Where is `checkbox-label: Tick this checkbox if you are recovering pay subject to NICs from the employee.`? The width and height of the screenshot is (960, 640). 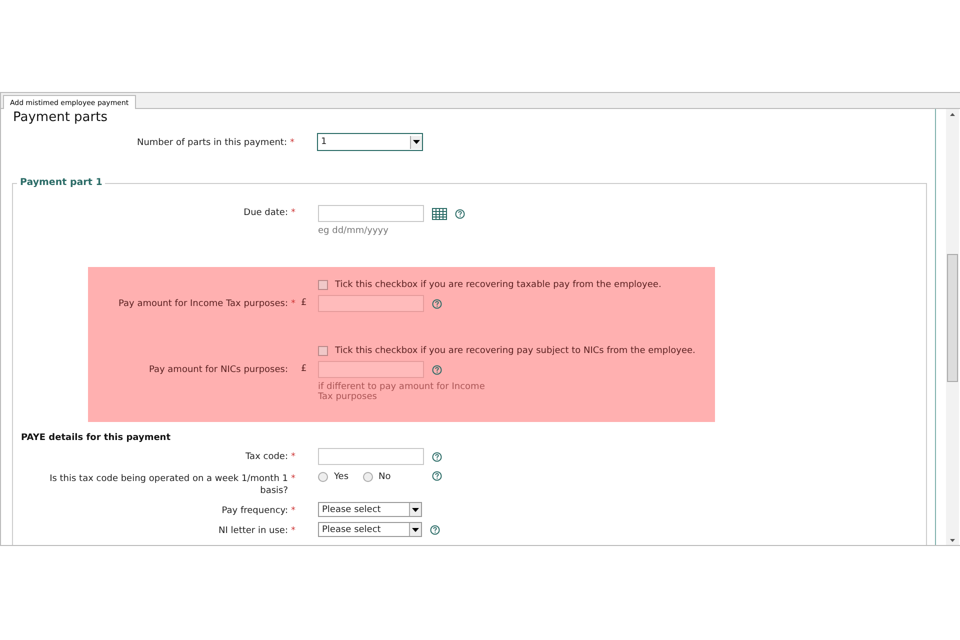 checkbox-label: Tick this checkbox if you are recovering pay subject to NICs from the employee. is located at coordinates (515, 351).